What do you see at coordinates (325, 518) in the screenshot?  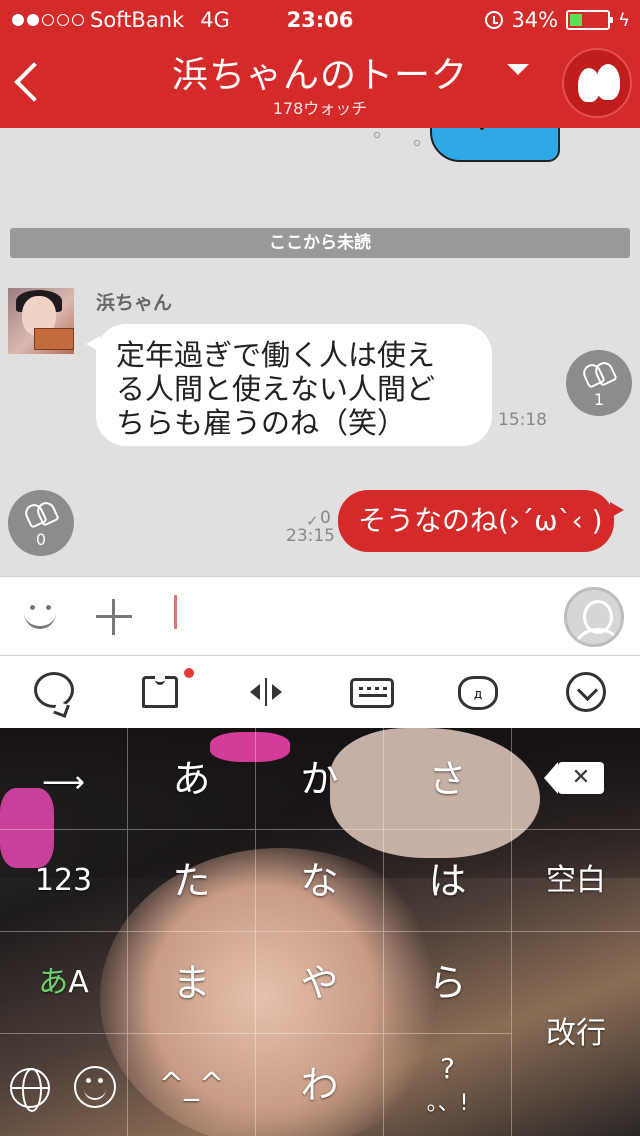 I see `read-count: 0` at bounding box center [325, 518].